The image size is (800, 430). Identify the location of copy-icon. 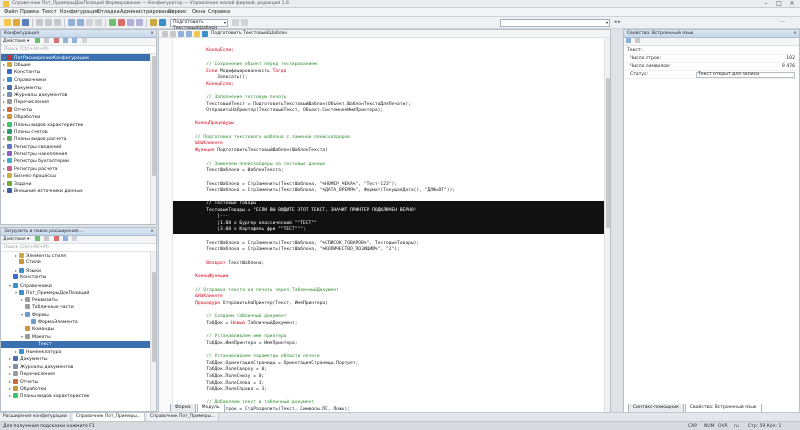
(48, 22).